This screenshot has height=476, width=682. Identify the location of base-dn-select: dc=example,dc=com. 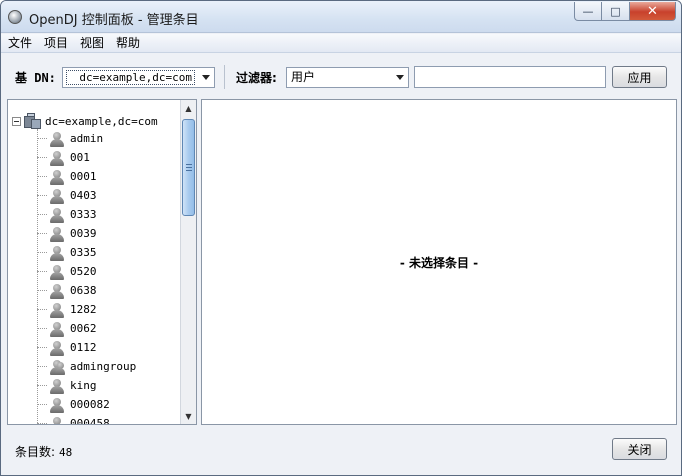
(138, 77).